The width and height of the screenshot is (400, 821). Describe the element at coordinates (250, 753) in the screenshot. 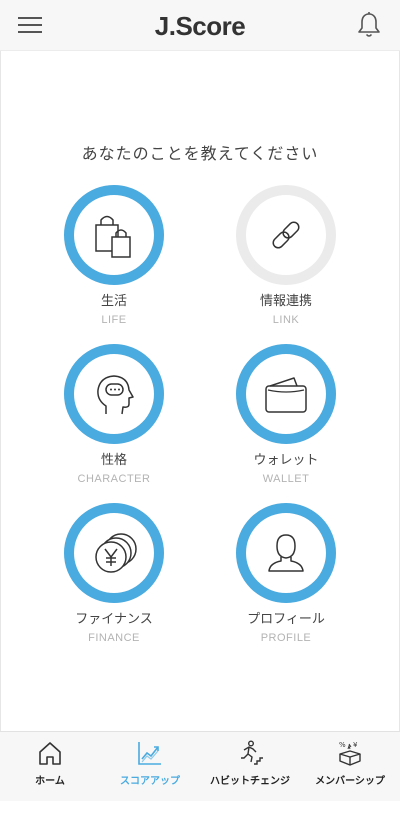

I see `habit-runner-icon` at that location.